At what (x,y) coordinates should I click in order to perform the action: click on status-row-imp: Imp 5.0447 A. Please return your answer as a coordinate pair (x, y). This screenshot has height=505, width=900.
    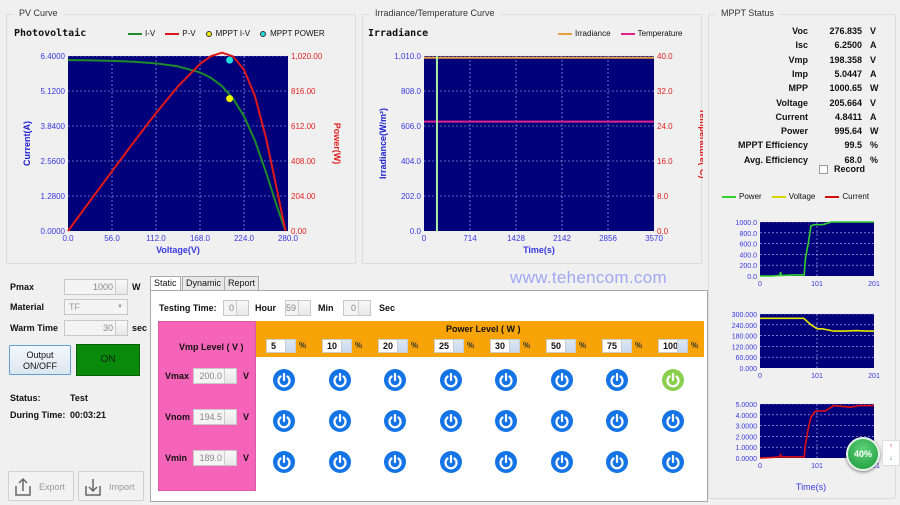
    Looking at the image, I should click on (803, 74).